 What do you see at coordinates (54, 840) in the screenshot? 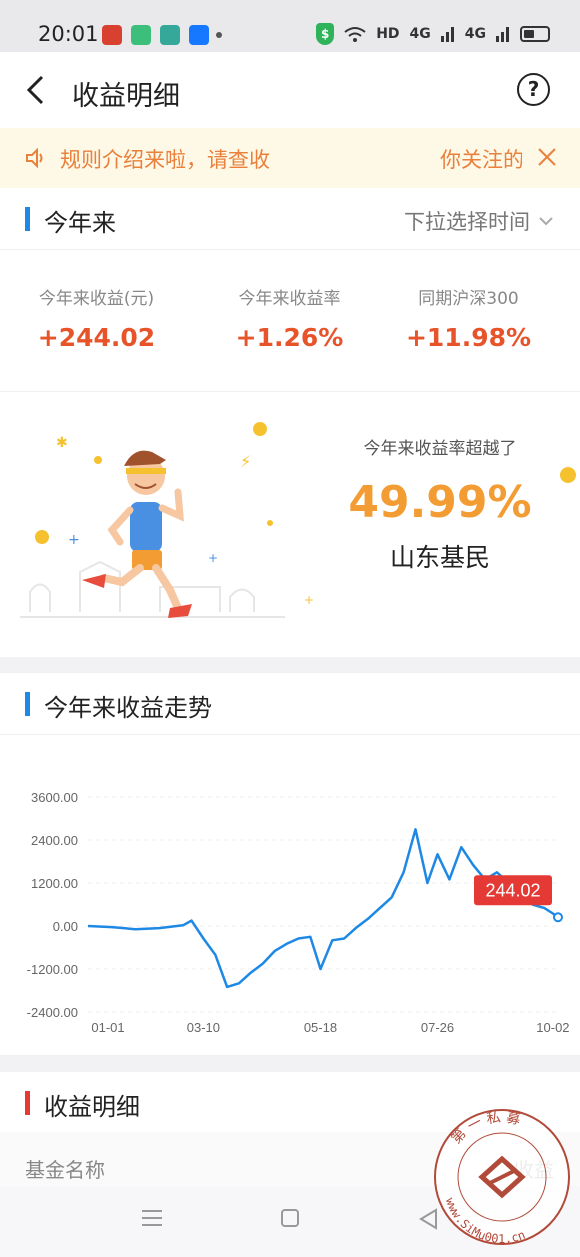
I see `y-tick-label: 2400.00` at bounding box center [54, 840].